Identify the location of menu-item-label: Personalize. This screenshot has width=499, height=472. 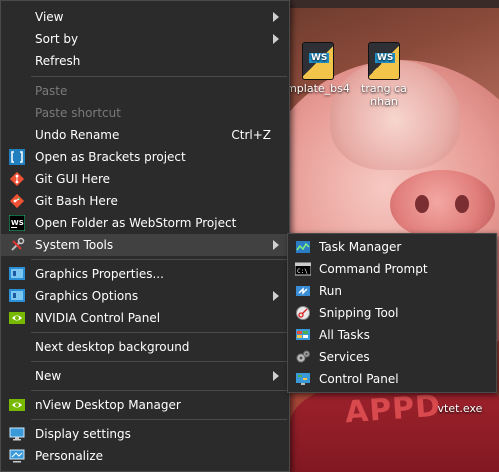
(69, 456).